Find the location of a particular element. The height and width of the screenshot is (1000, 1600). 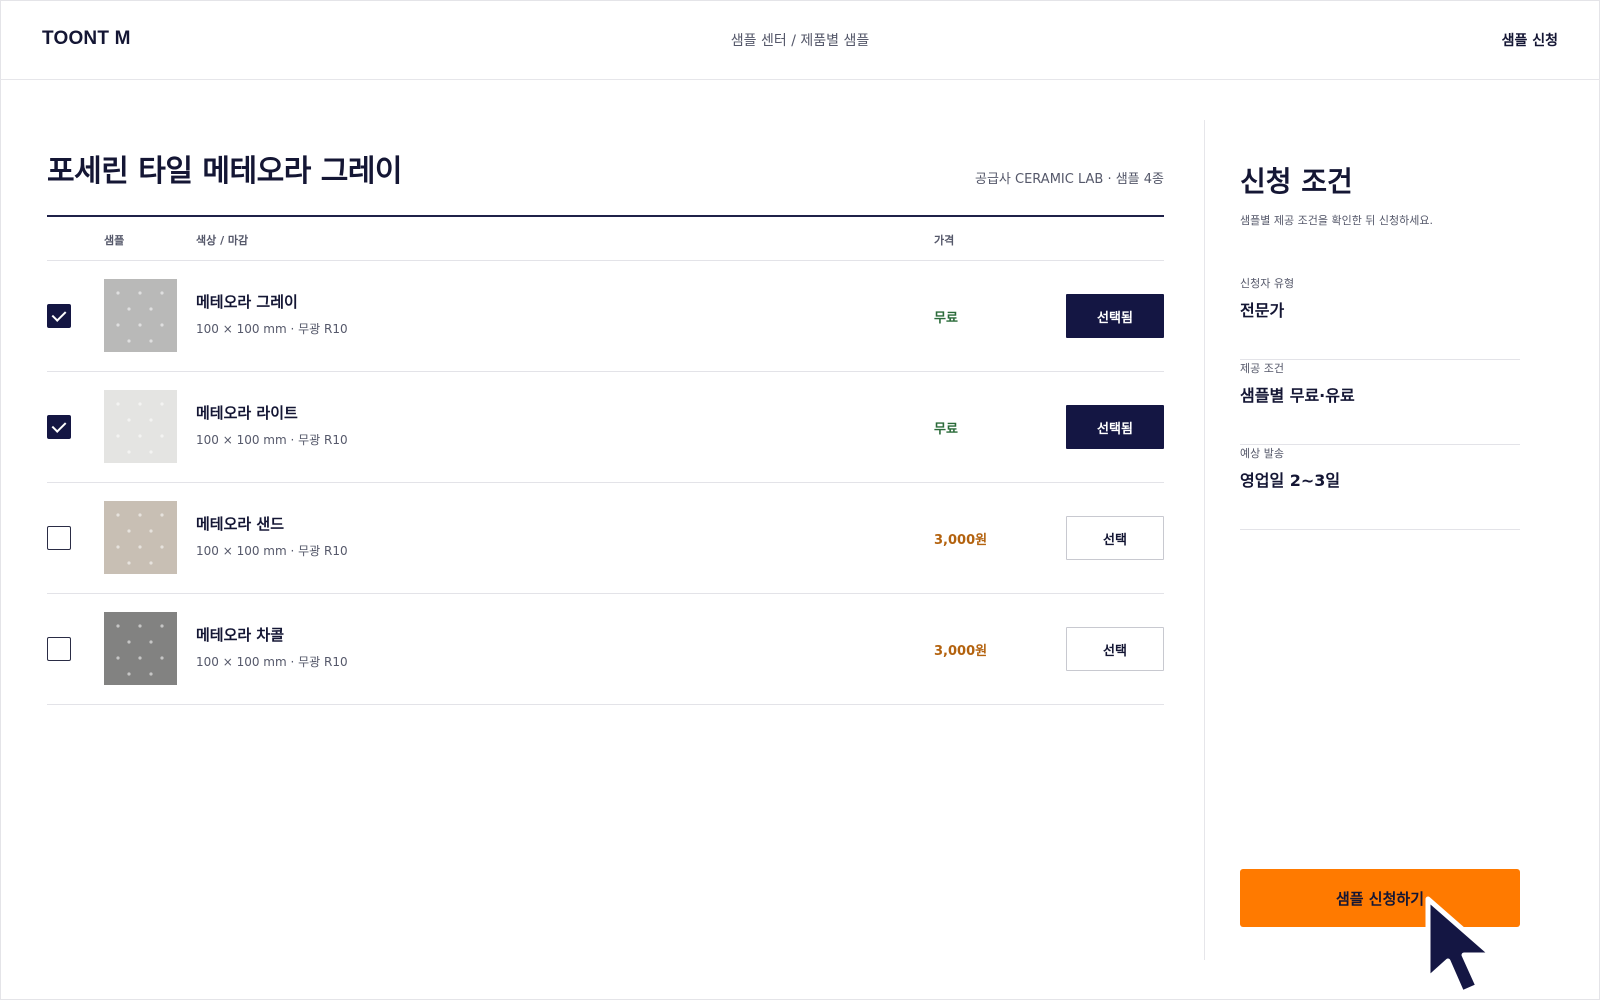

column-header-color-finish: 색상 / 마감 is located at coordinates (222, 240).